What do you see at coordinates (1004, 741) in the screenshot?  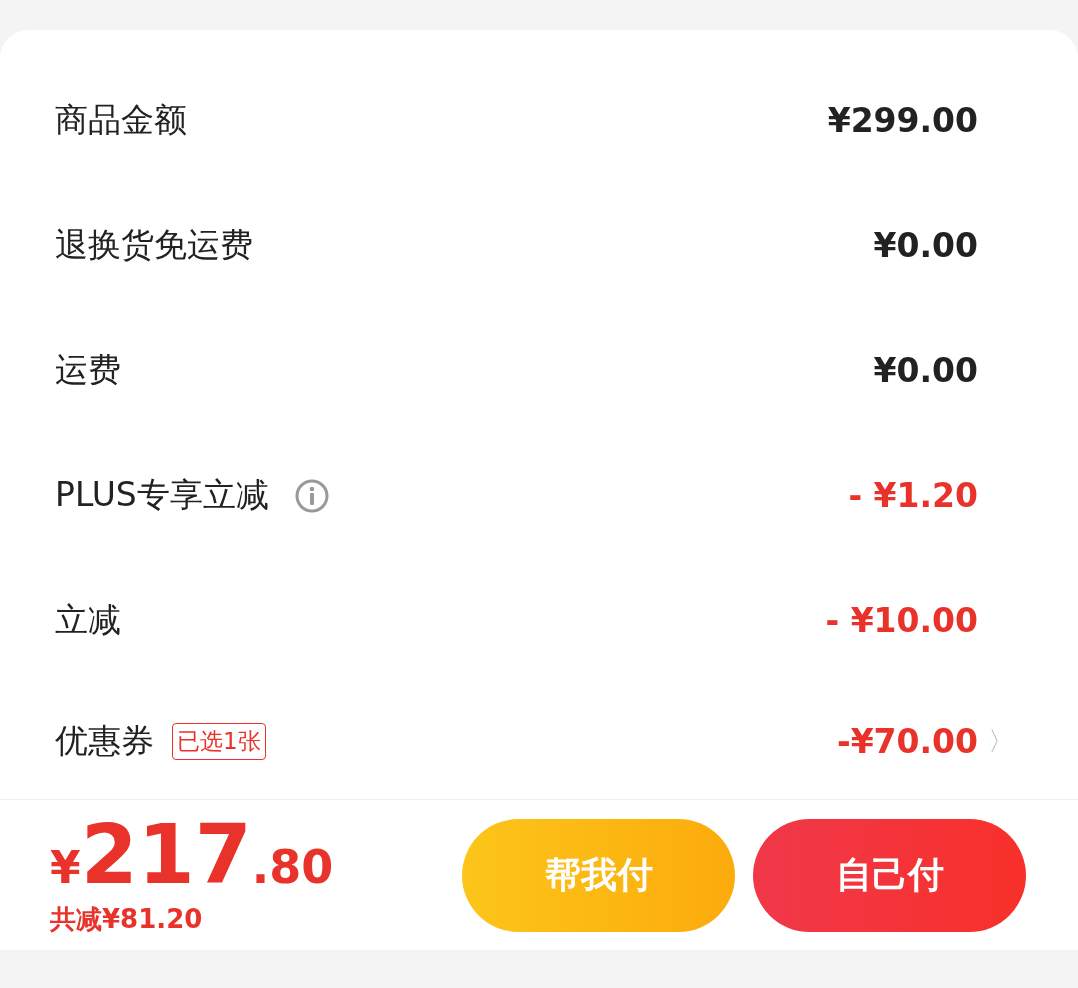 I see `chevron: 〉` at bounding box center [1004, 741].